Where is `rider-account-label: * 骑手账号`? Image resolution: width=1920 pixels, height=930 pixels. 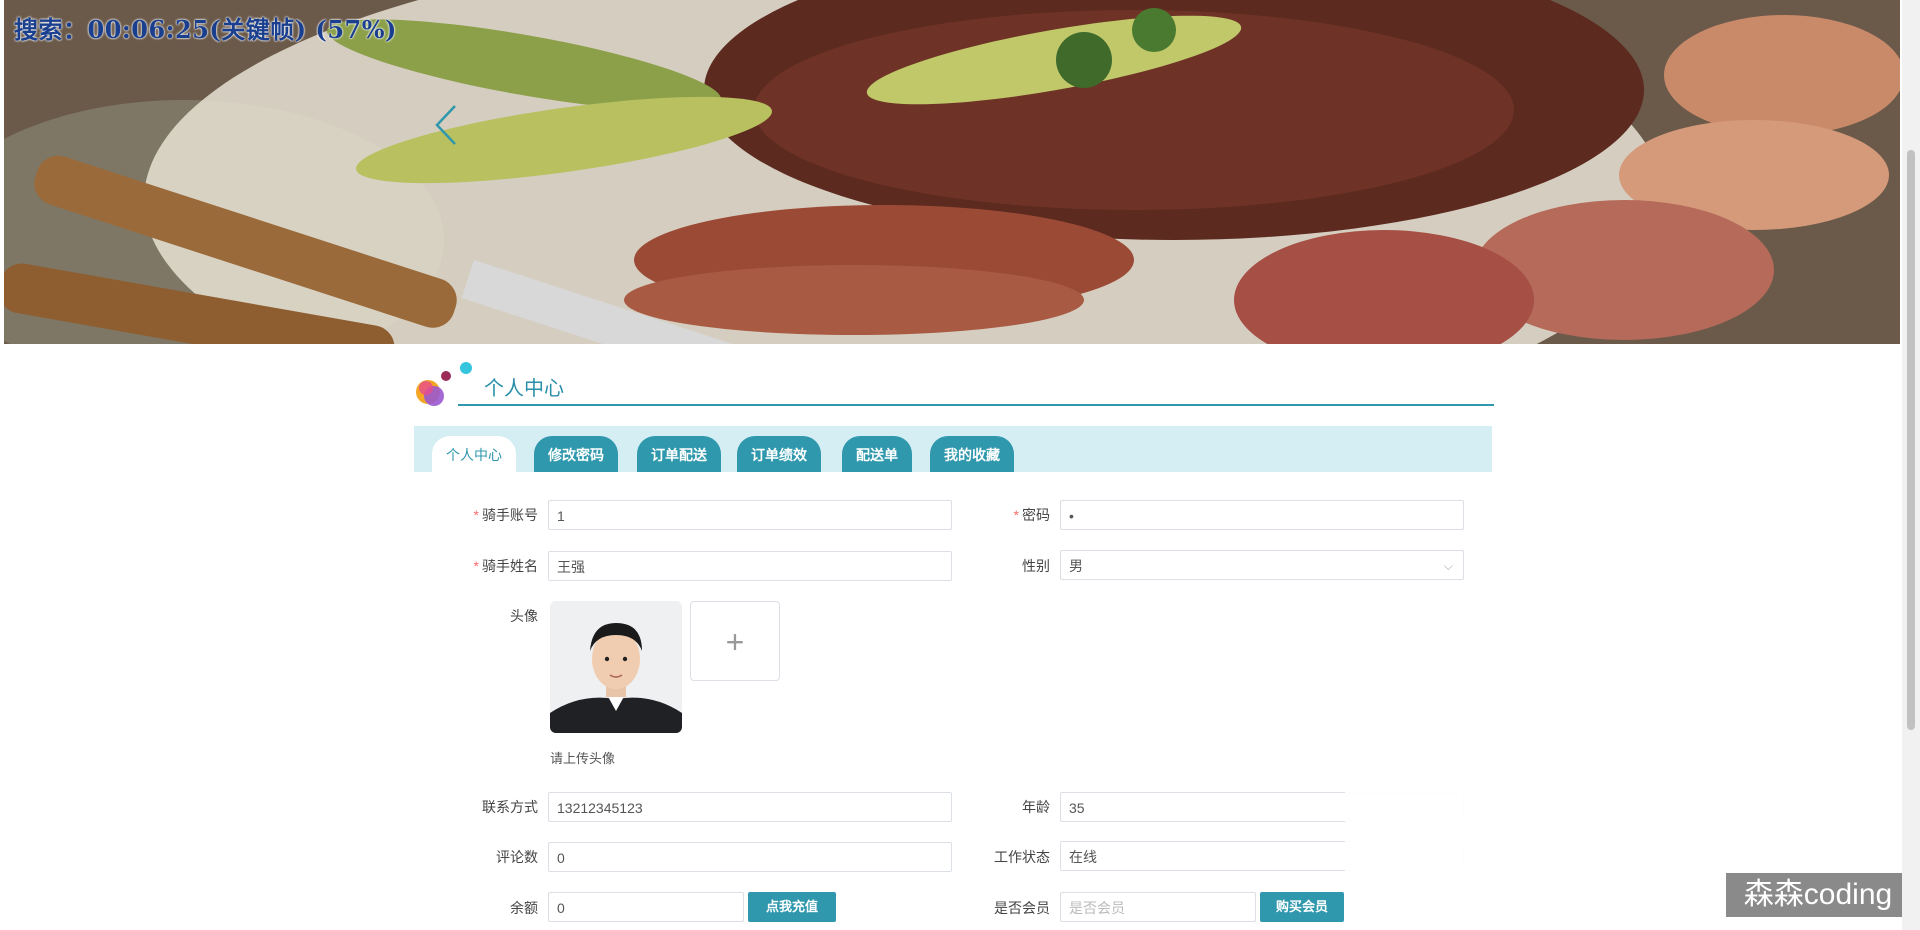 rider-account-label: * 骑手账号 is located at coordinates (505, 515).